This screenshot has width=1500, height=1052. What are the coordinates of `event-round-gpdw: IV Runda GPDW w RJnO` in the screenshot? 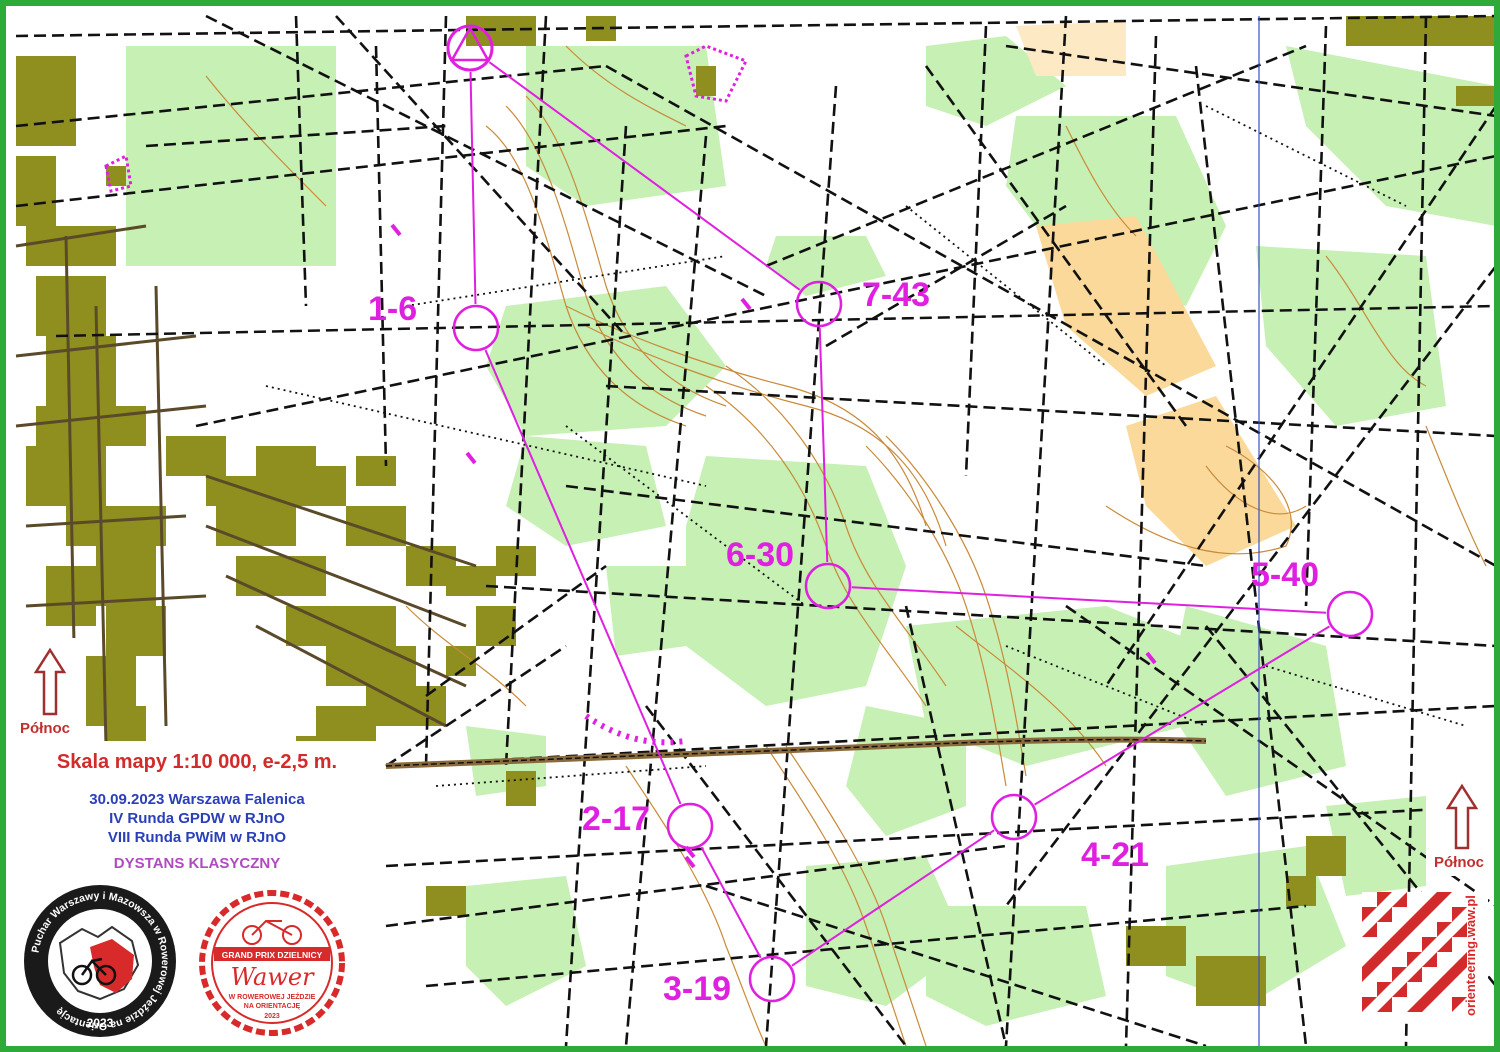 It's located at (197, 818).